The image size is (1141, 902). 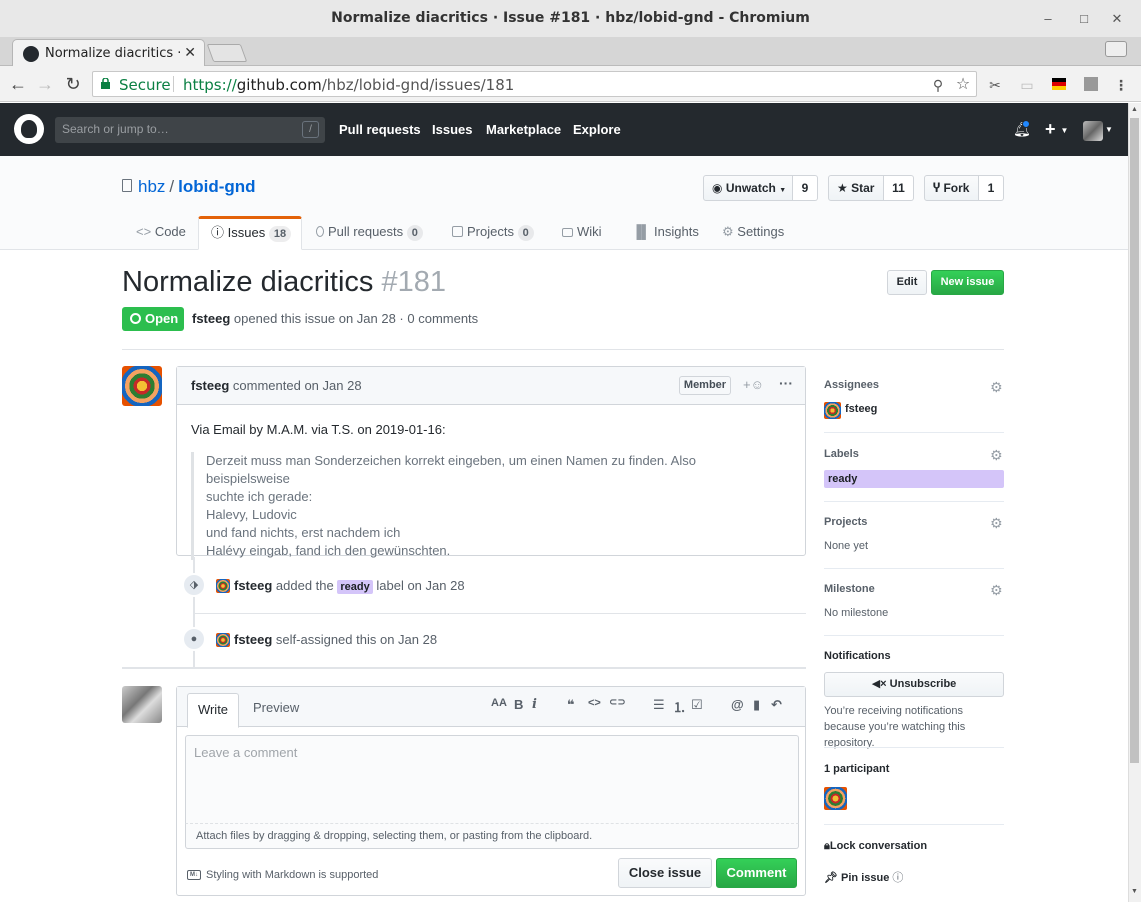 What do you see at coordinates (938, 85) in the screenshot?
I see `zoom-icon: ⚲` at bounding box center [938, 85].